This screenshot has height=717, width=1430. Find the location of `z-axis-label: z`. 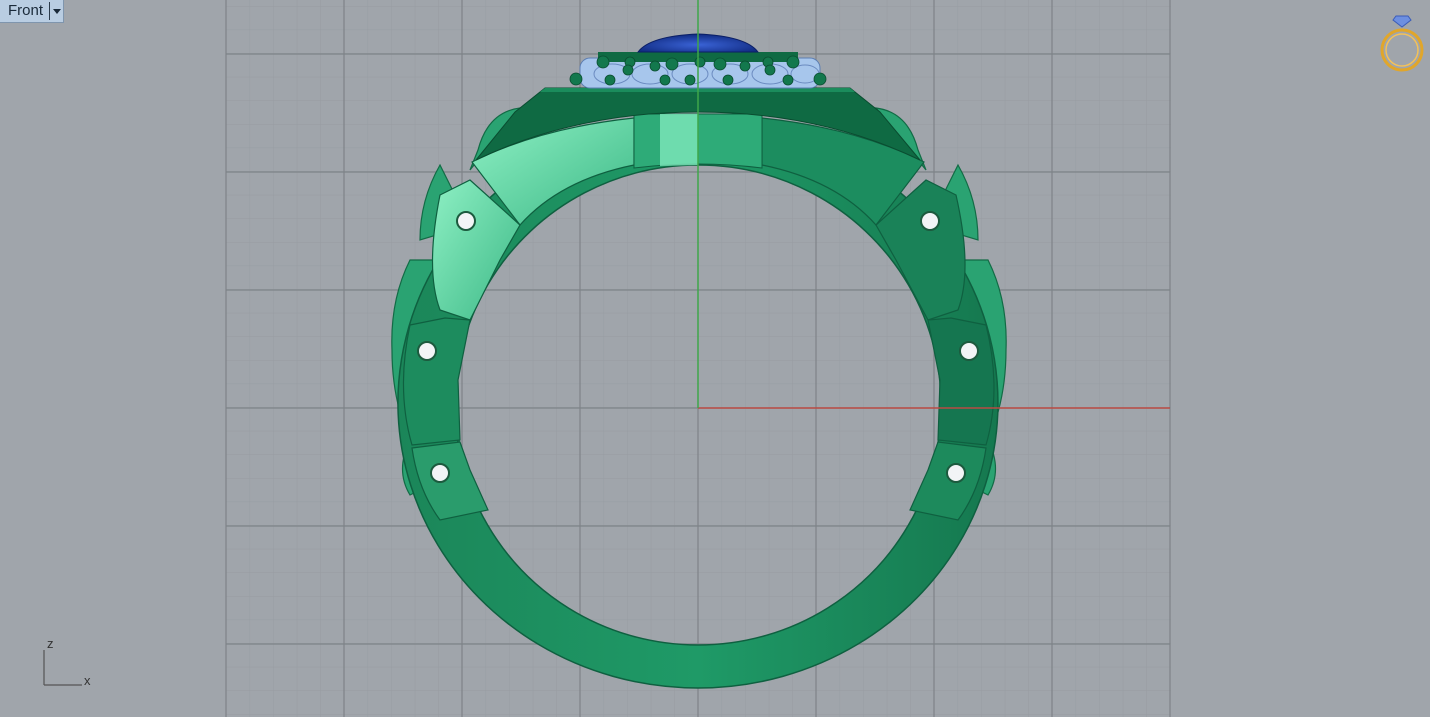

z-axis-label: z is located at coordinates (50, 643).